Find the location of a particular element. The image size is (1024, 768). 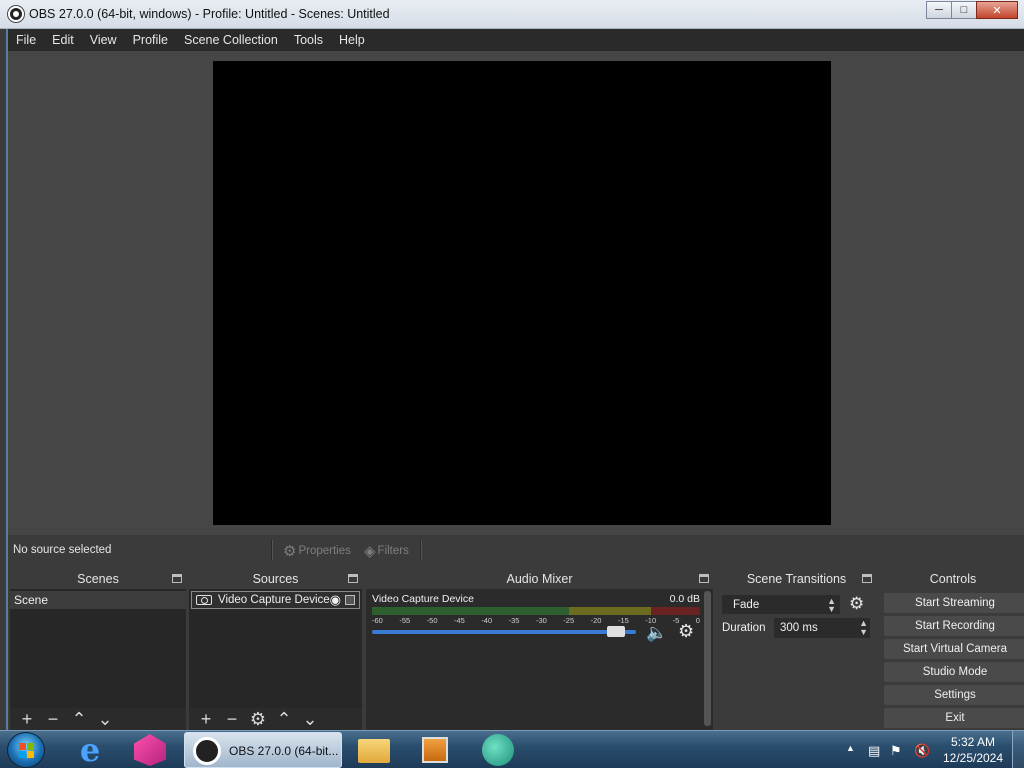

mixer-scrollbar is located at coordinates (707, 658).